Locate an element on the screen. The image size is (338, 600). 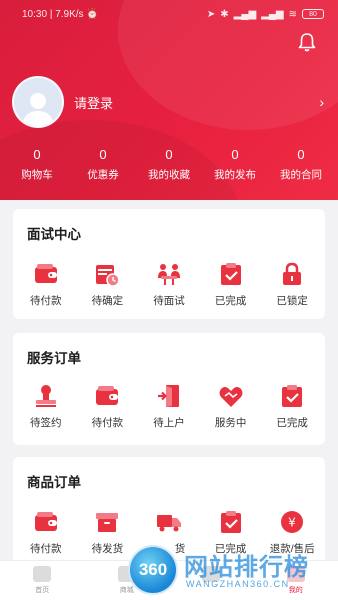
stat-contracts: 0 我的合同 is located at coordinates (301, 166).